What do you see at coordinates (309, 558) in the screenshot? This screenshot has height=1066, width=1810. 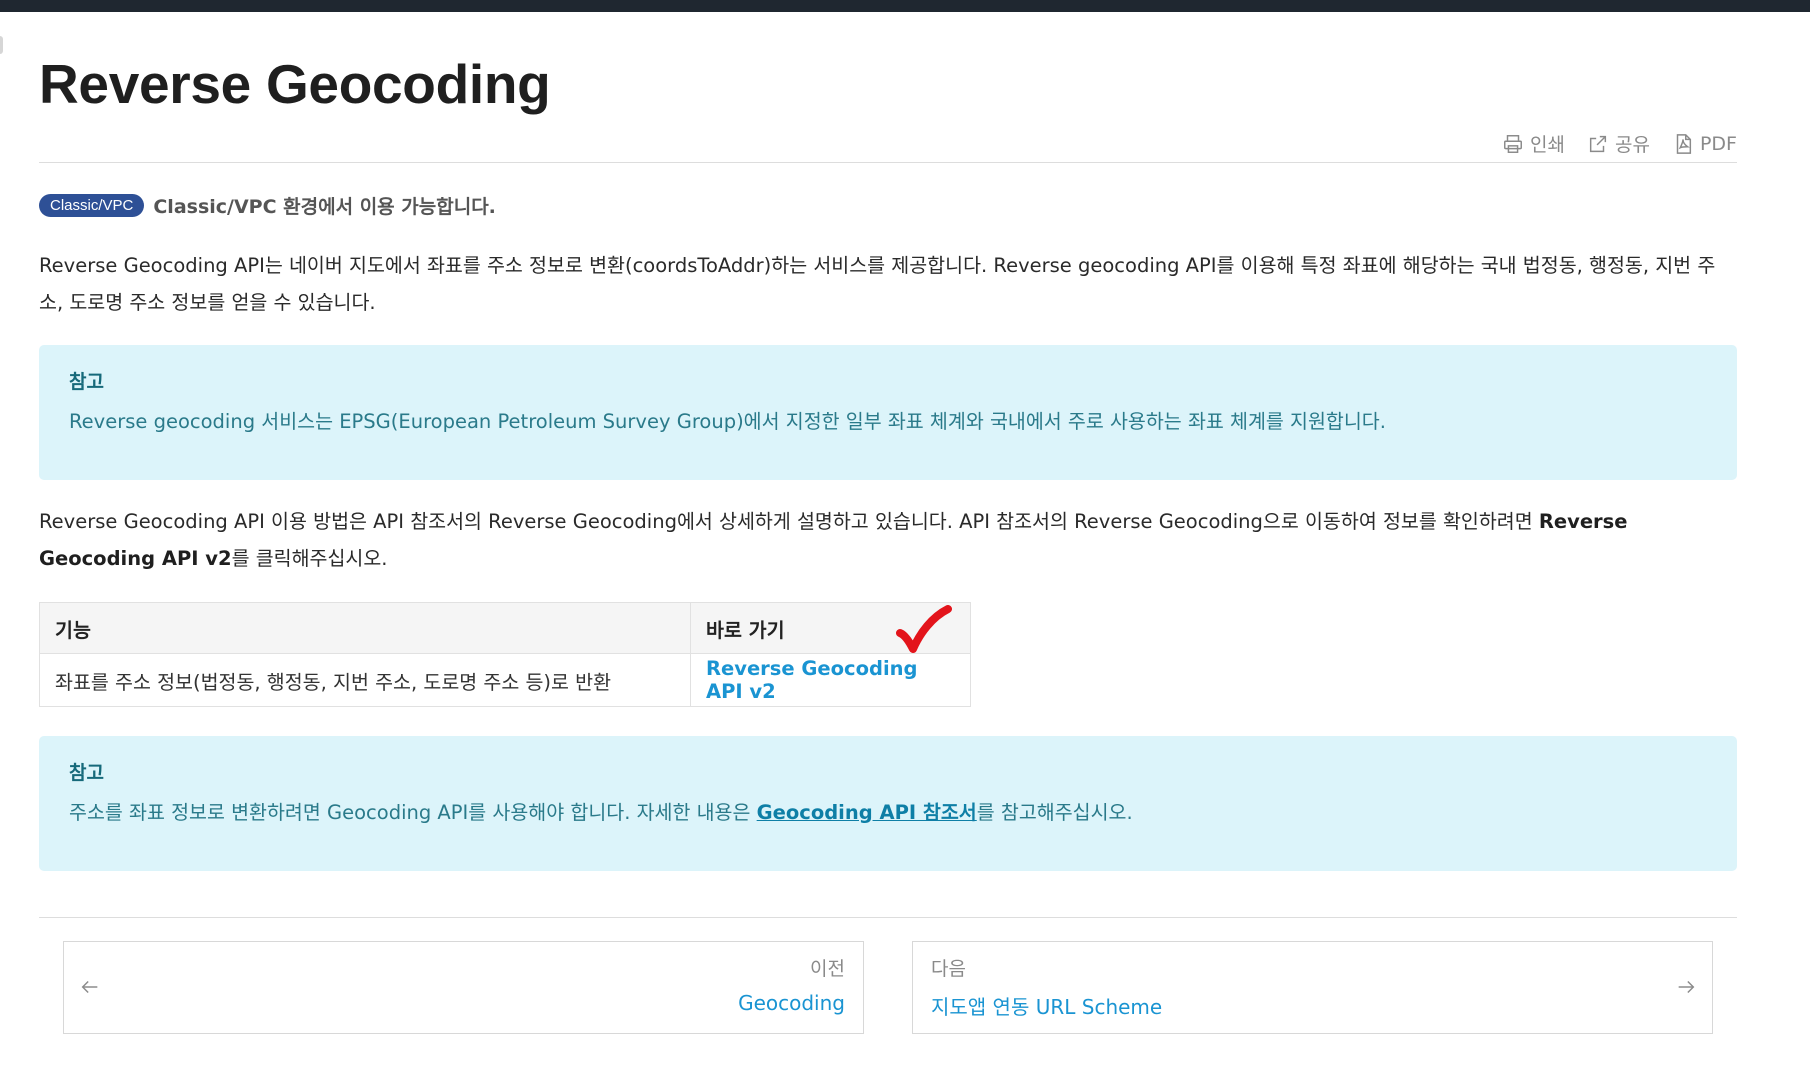 I see `usage-text-end: 를 클릭해주십시오.` at bounding box center [309, 558].